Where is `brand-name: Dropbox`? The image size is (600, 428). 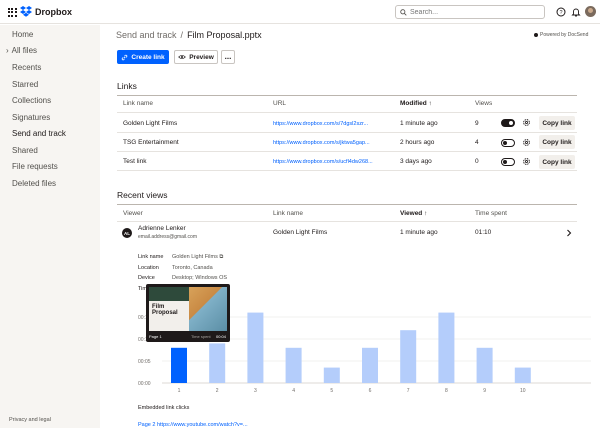 brand-name: Dropbox is located at coordinates (53, 11).